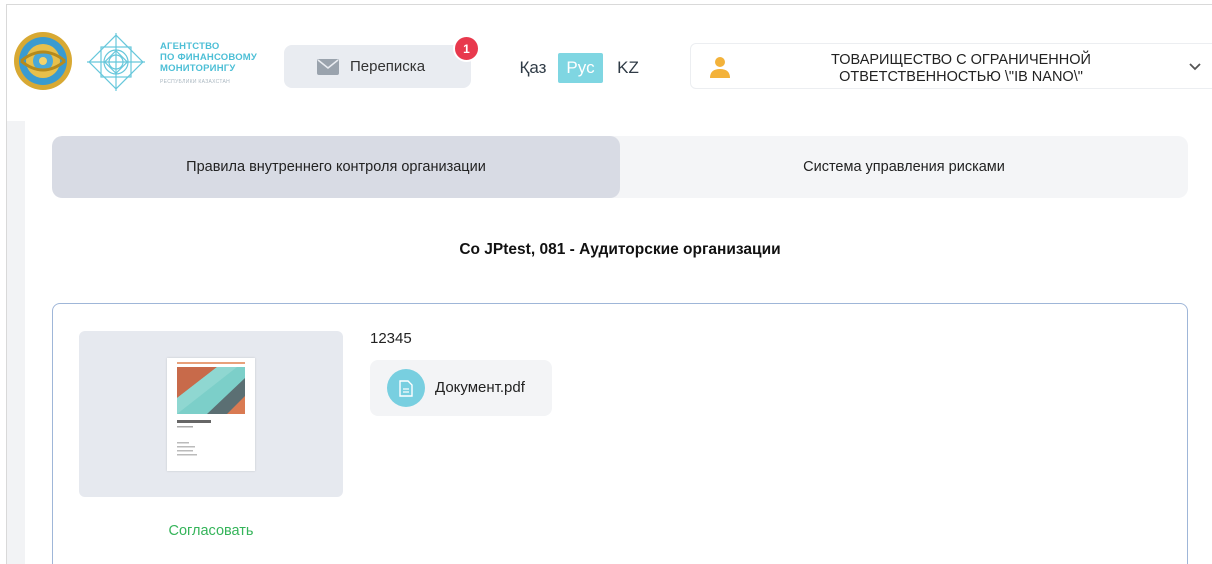  Describe the element at coordinates (620, 249) in the screenshot. I see `company-title: Co JPtest, 081 - Аудиторские организации` at that location.